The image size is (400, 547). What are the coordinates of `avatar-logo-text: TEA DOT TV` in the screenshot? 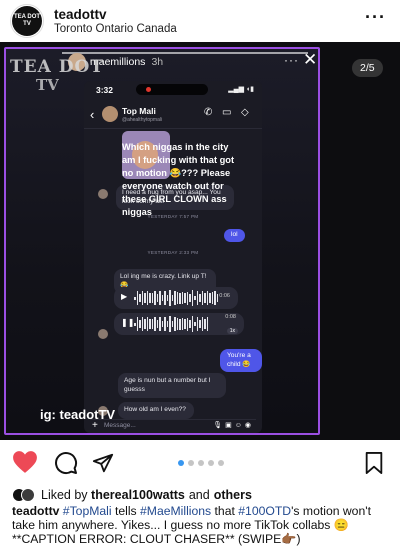 It's located at (27, 20).